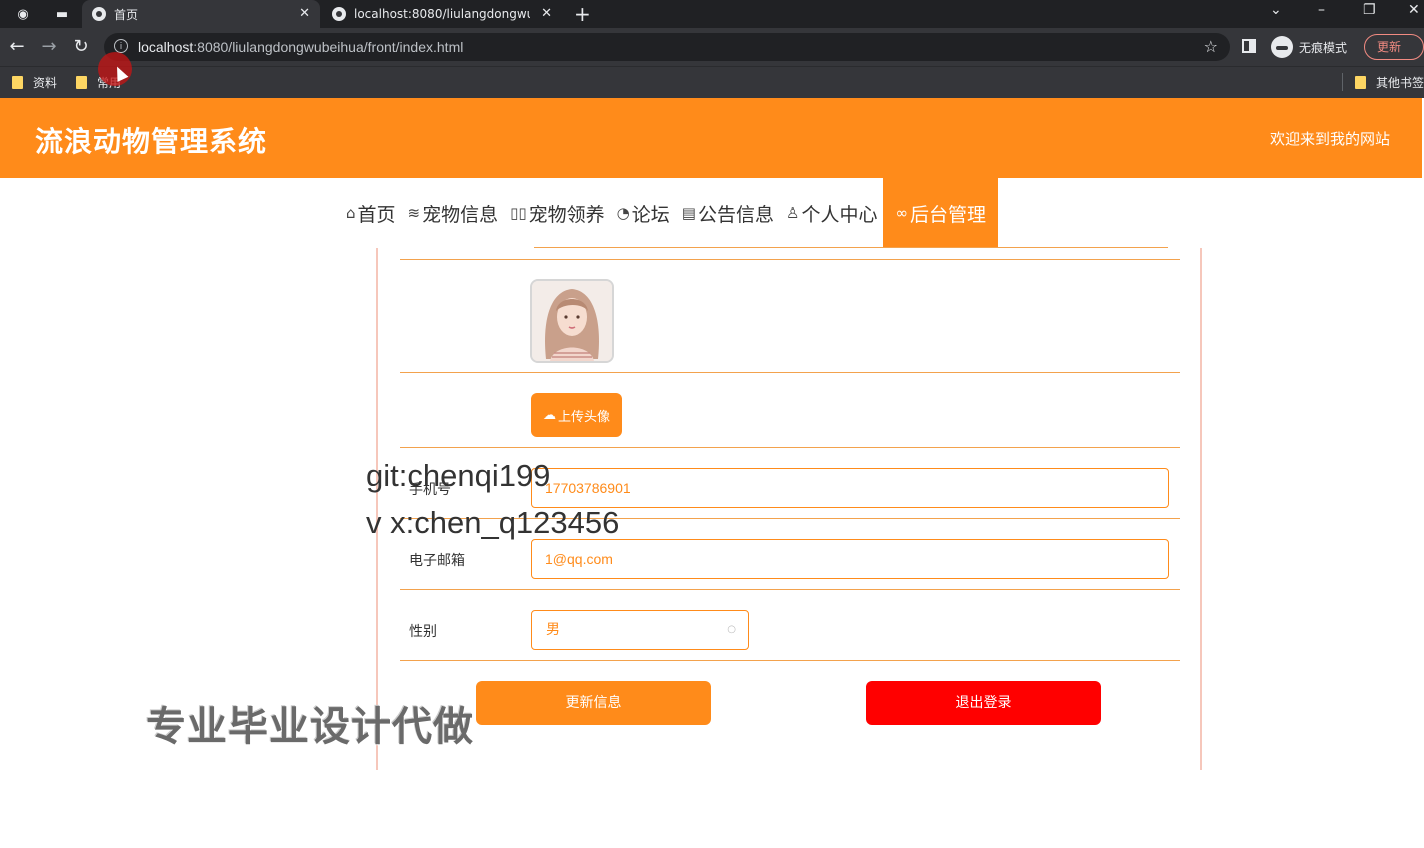 This screenshot has height=848, width=1424. I want to click on site-title: 流浪动物管理系统, so click(151, 141).